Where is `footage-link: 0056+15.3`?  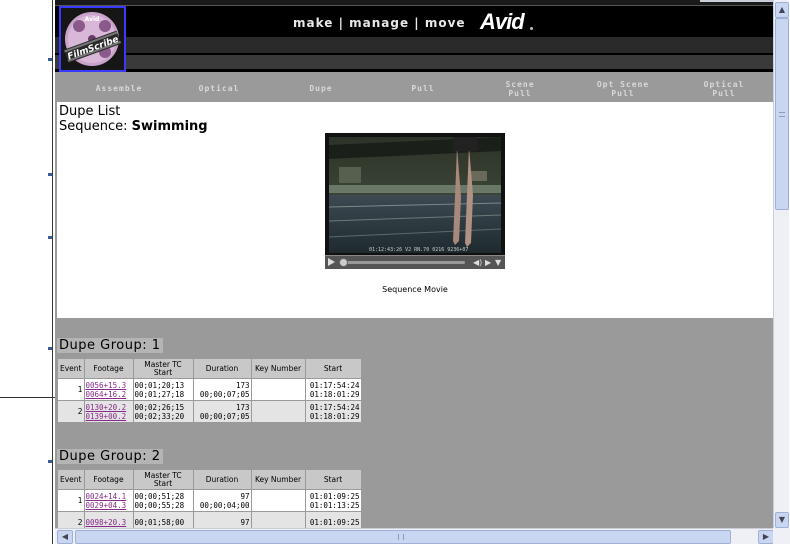
footage-link: 0056+15.3 is located at coordinates (109, 385).